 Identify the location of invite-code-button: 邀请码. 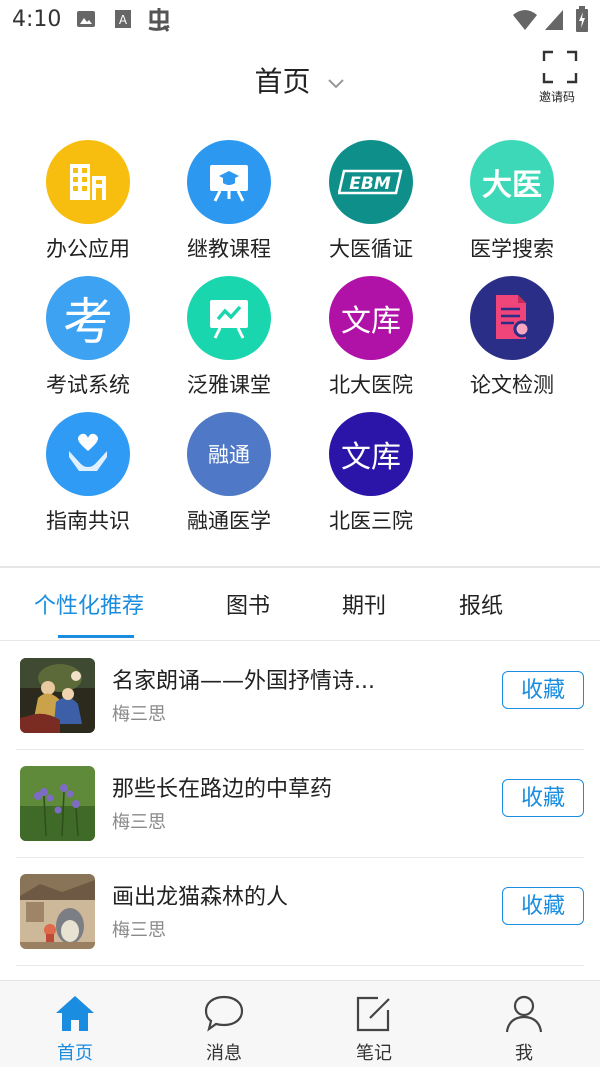
(560, 77).